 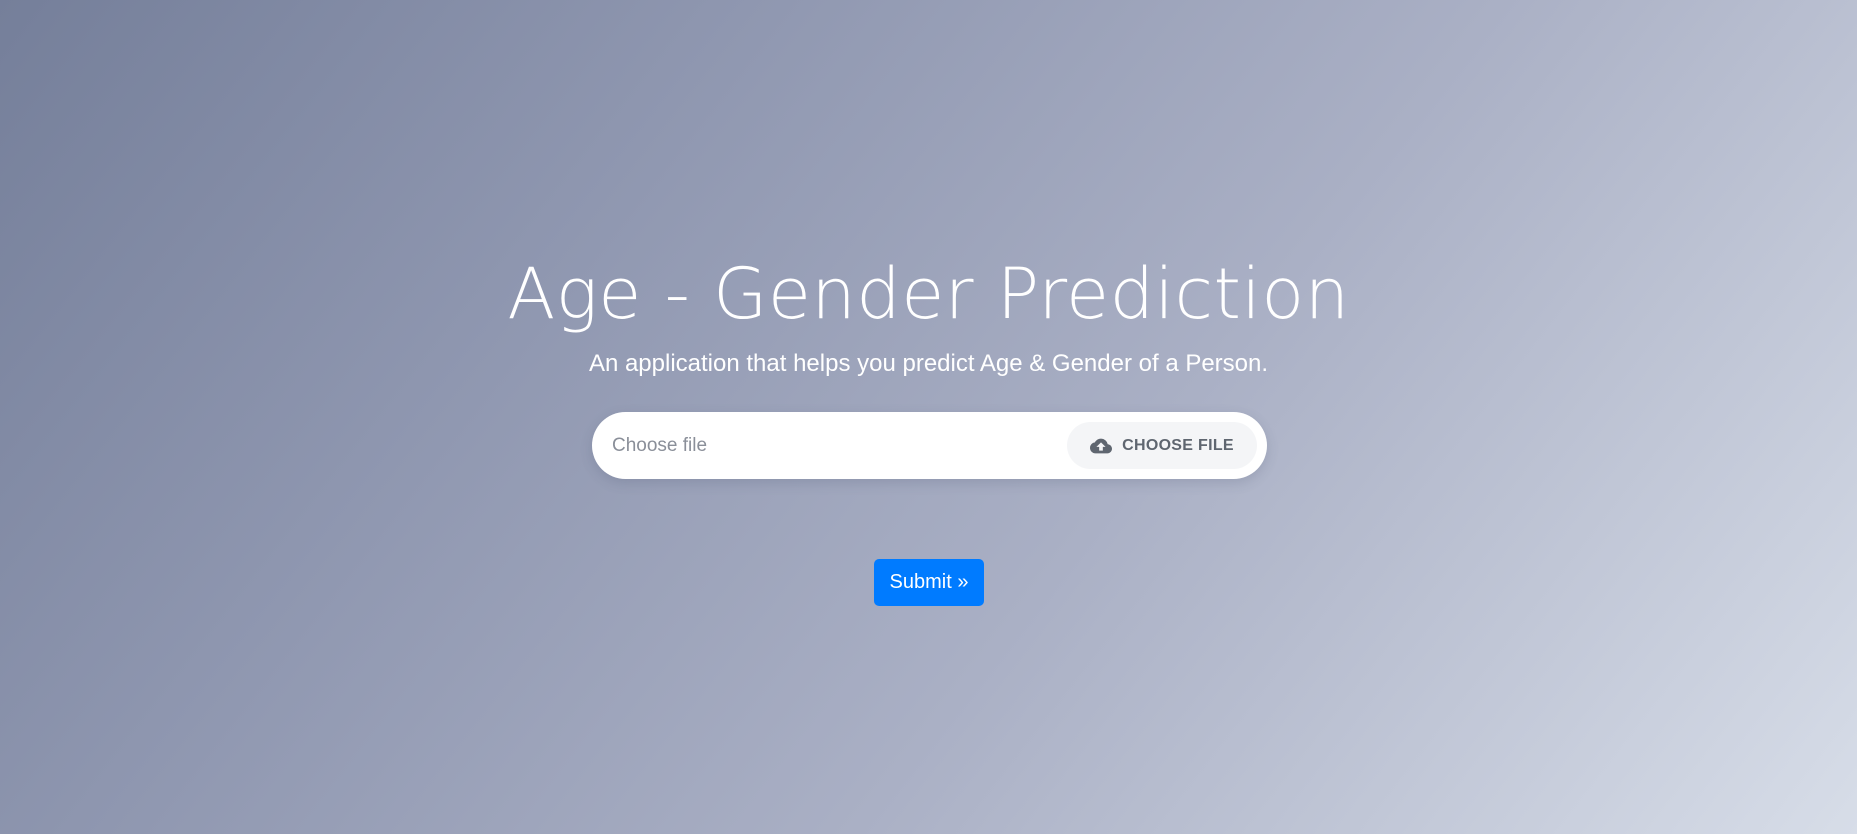 What do you see at coordinates (1101, 446) in the screenshot?
I see `cloud-upload-icon` at bounding box center [1101, 446].